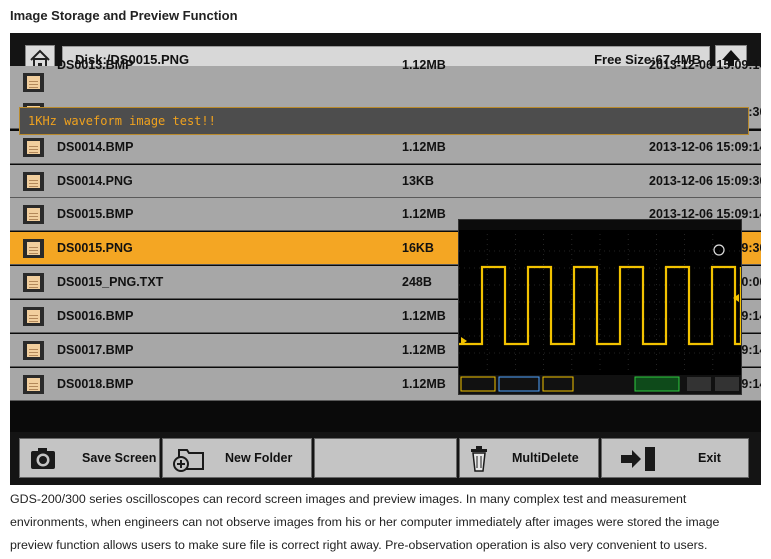  I want to click on file-name: DS0015_PNG.TXT, so click(110, 282).